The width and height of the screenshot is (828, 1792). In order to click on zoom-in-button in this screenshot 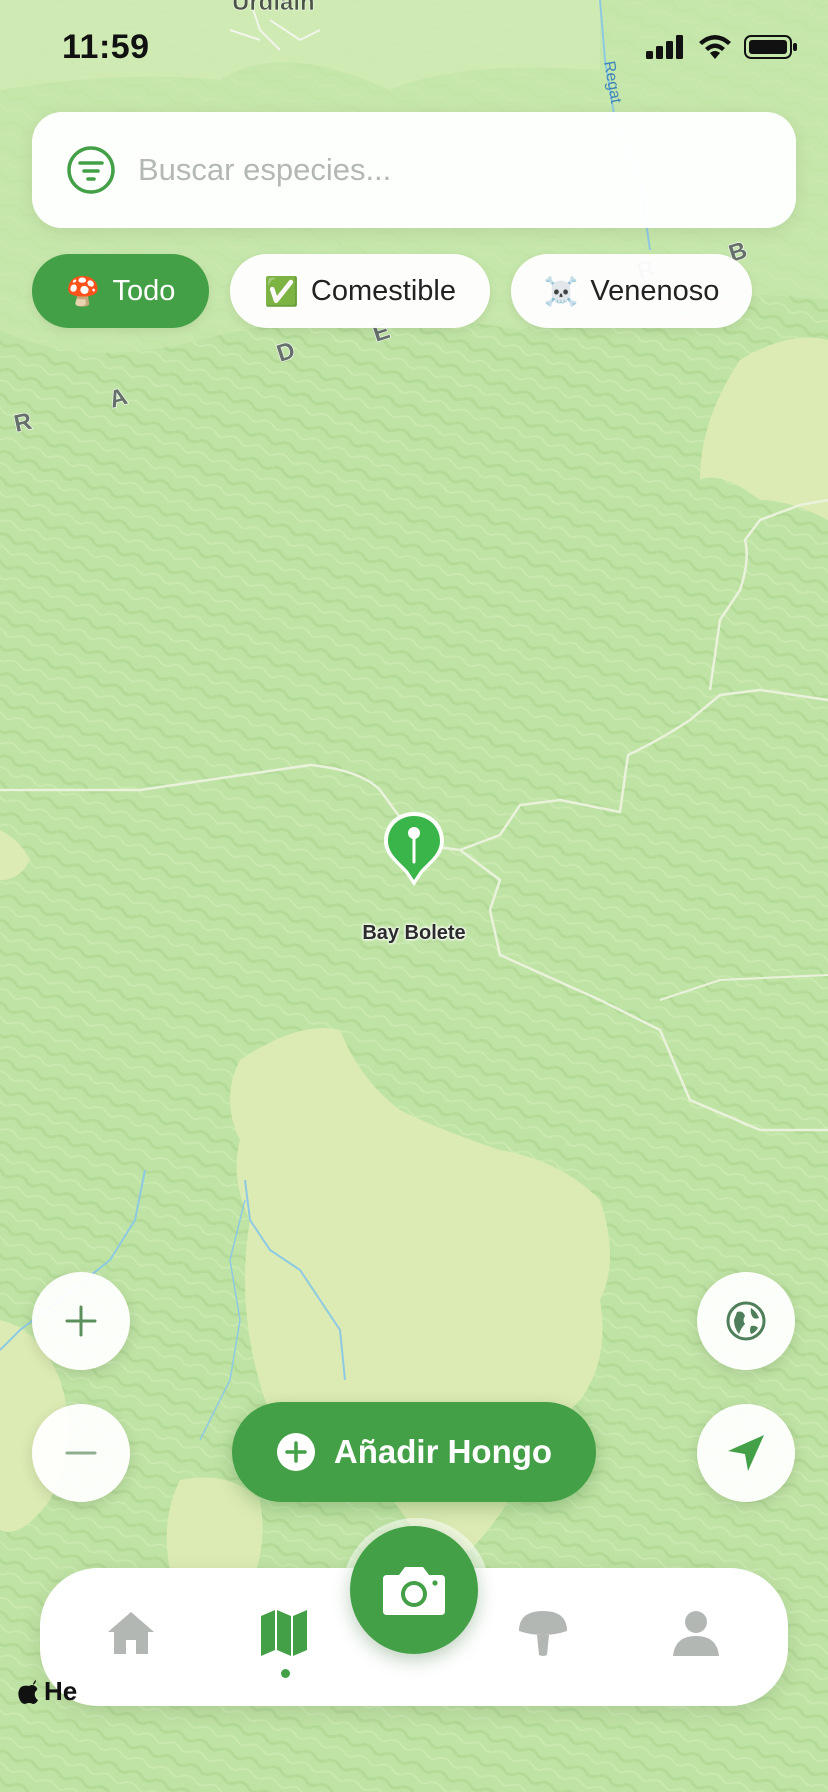, I will do `click(81, 1321)`.